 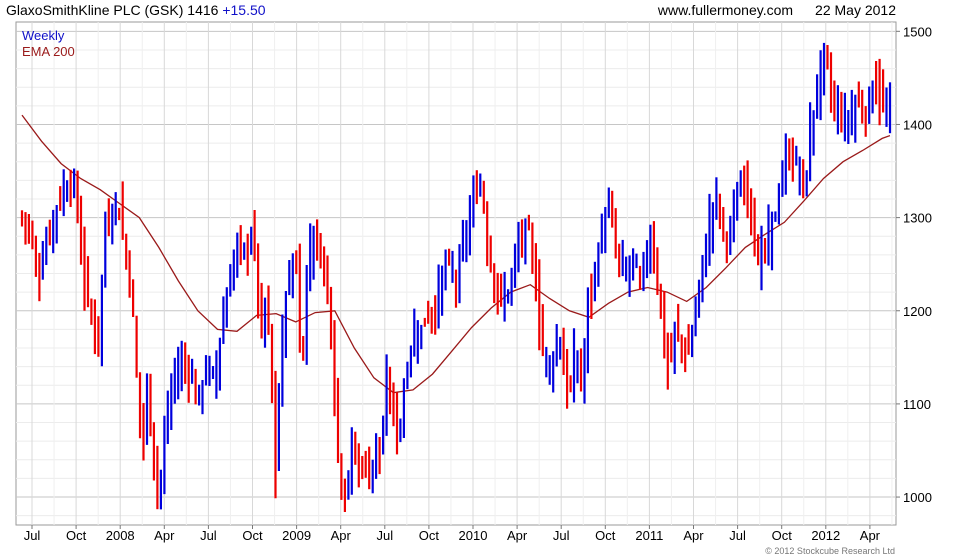 I want to click on legend-ema: EMA 200, so click(x=48, y=51).